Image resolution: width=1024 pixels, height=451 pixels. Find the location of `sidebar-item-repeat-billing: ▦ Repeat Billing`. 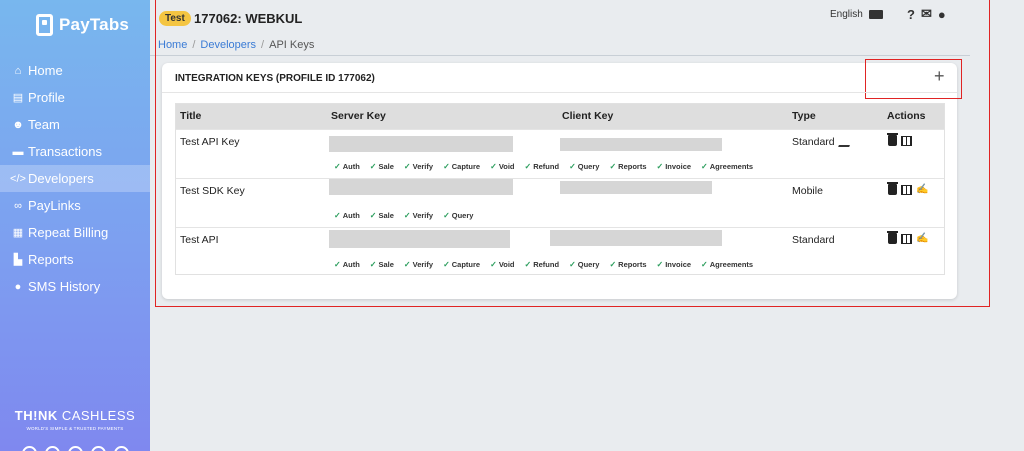

sidebar-item-repeat-billing: ▦ Repeat Billing is located at coordinates (75, 232).